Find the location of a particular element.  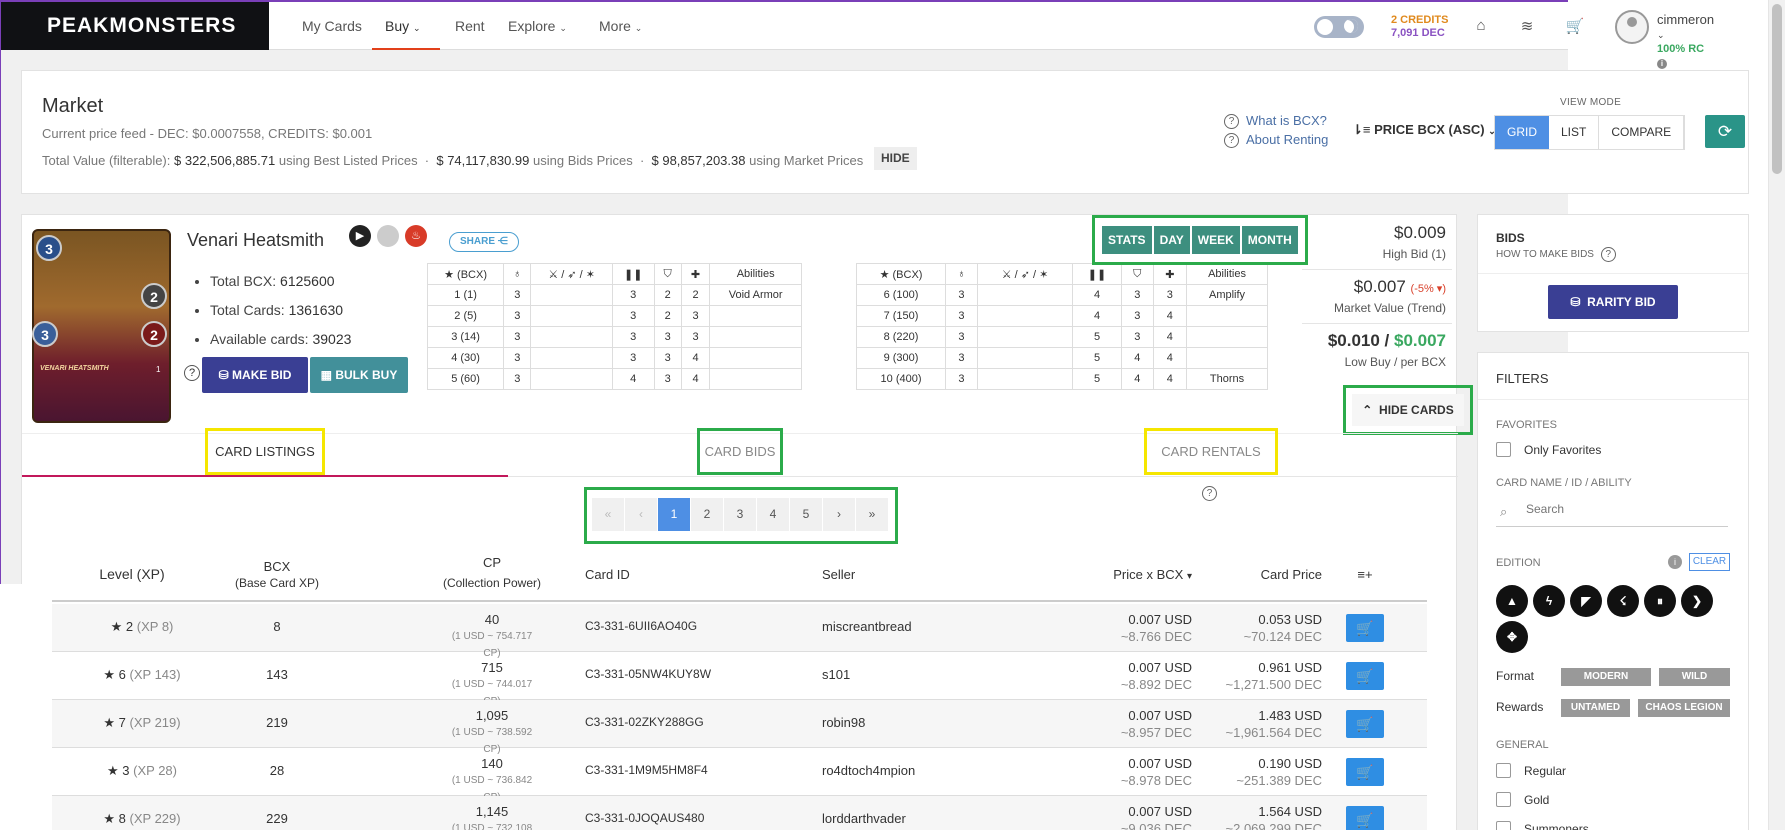

page-first: « is located at coordinates (608, 514).